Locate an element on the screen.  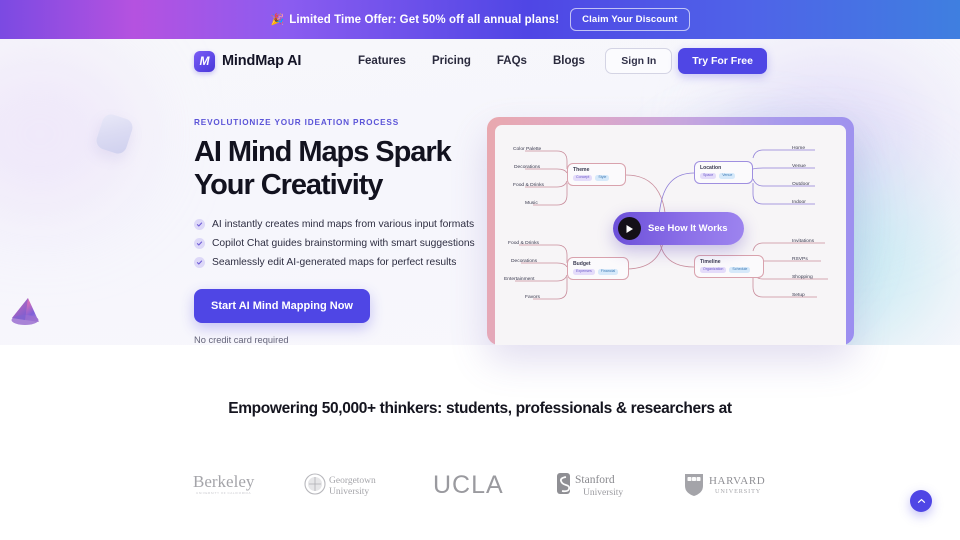
see-how-it-works-button: See How It Works is located at coordinates (678, 228).